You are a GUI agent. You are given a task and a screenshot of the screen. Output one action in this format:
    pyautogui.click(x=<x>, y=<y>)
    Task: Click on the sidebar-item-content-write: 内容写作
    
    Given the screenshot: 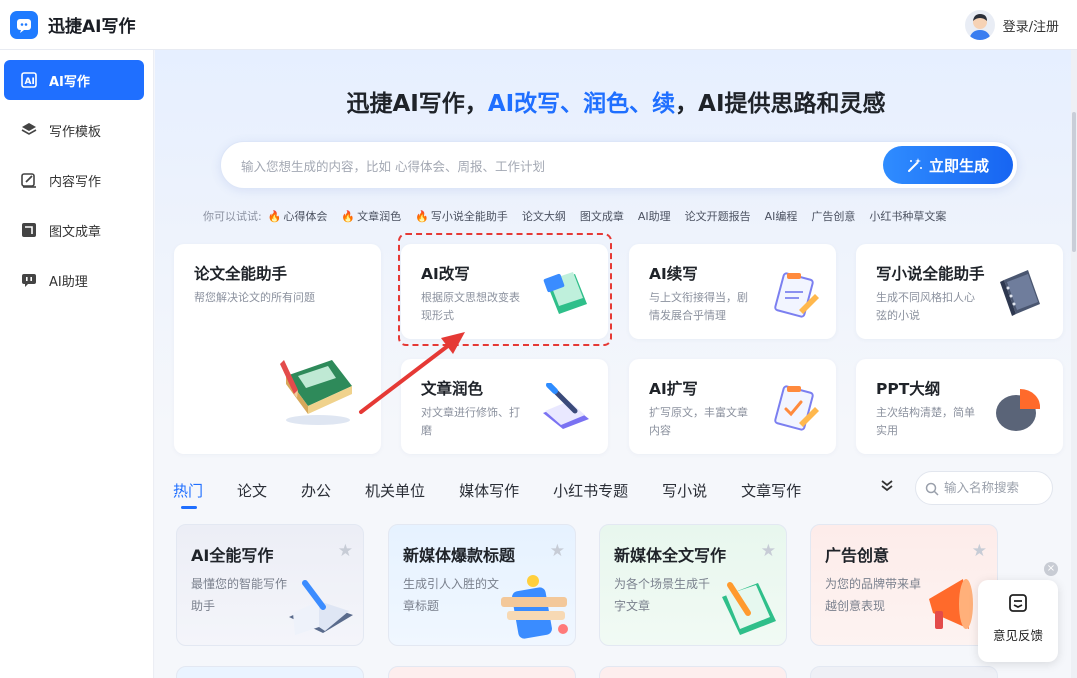 What is the action you would take?
    pyautogui.click(x=74, y=180)
    